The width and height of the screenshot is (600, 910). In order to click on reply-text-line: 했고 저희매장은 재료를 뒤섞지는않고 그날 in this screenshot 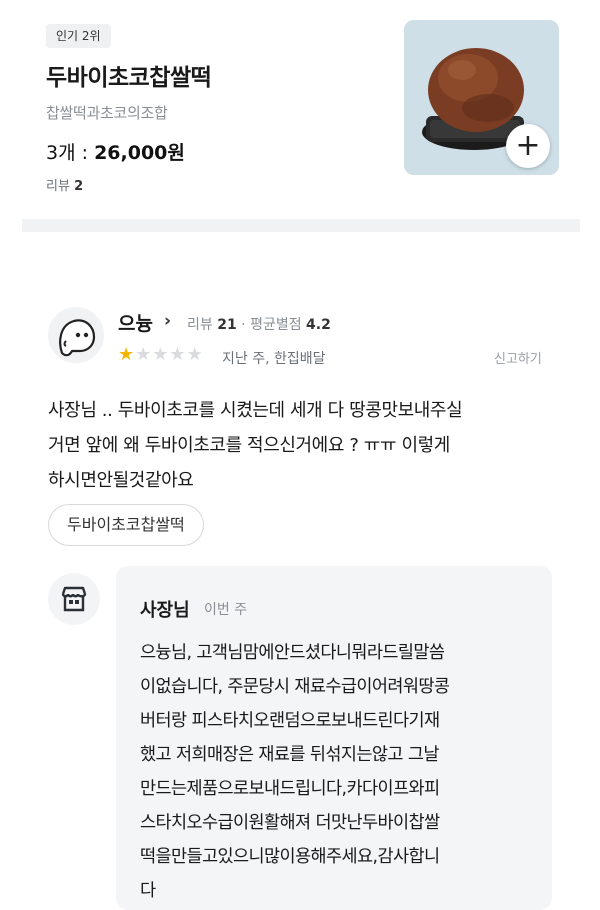, I will do `click(289, 755)`.